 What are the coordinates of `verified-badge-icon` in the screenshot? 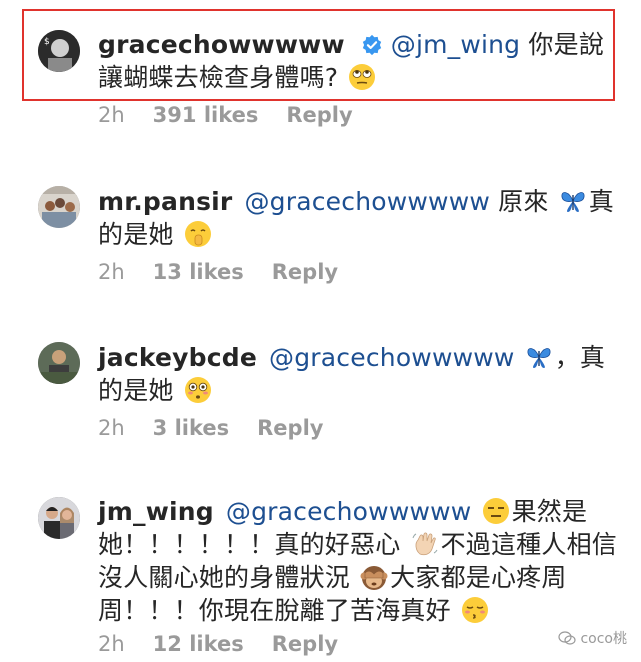 It's located at (371, 45).